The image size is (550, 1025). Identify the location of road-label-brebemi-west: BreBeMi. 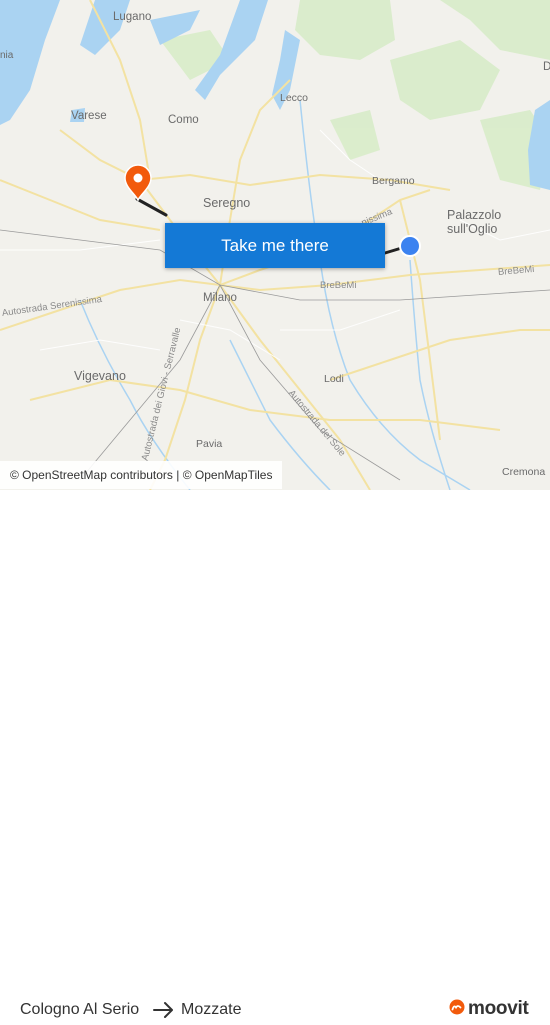
(338, 285).